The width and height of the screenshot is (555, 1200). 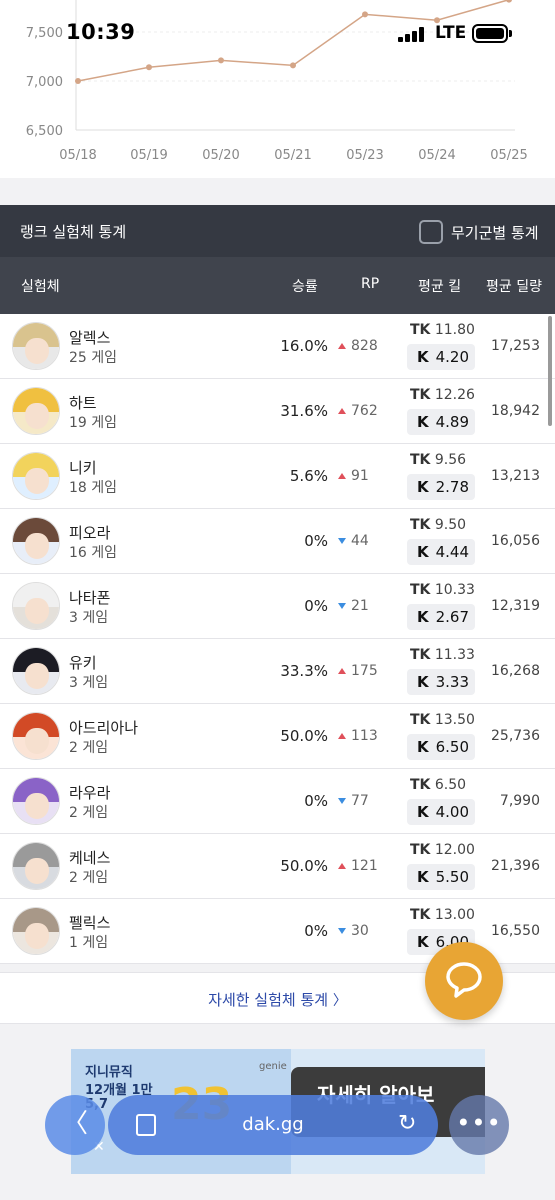 I want to click on table-row: 케네스 2 게임 50.0% 121 TK 12.00 K 5.50 21,396, so click(x=277, y=866).